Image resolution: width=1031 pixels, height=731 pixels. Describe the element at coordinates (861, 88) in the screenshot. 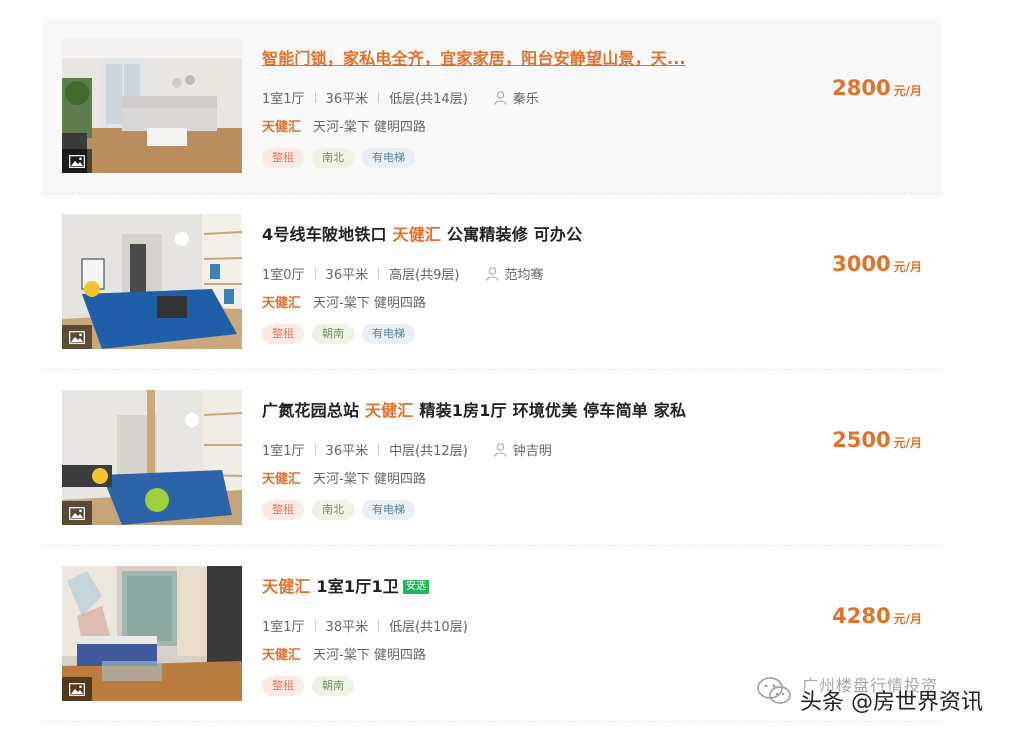

I see `price-value: 2800` at that location.